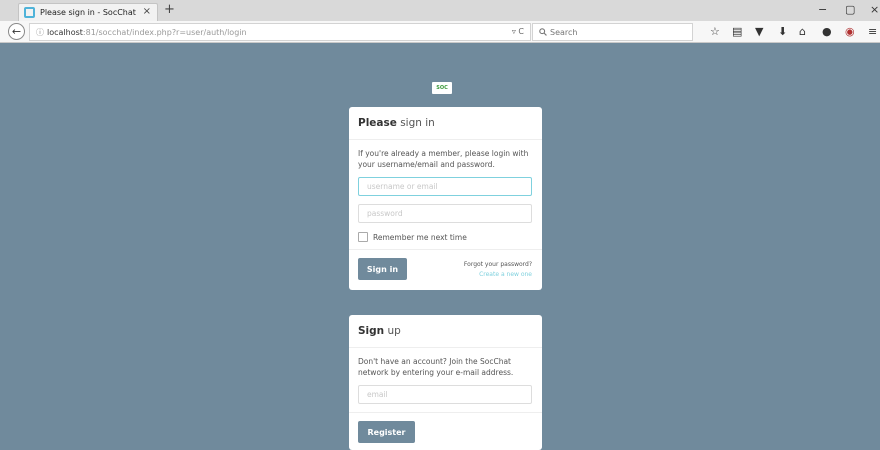  I want to click on remember-me-checkbox, so click(363, 237).